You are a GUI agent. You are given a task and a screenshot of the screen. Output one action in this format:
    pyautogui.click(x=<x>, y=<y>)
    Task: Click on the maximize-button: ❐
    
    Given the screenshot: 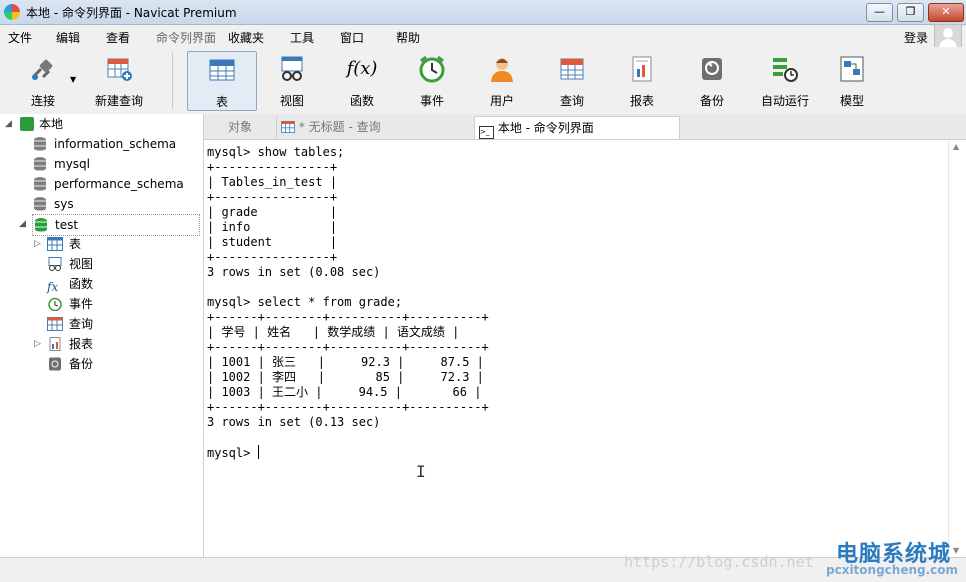 What is the action you would take?
    pyautogui.click(x=910, y=12)
    